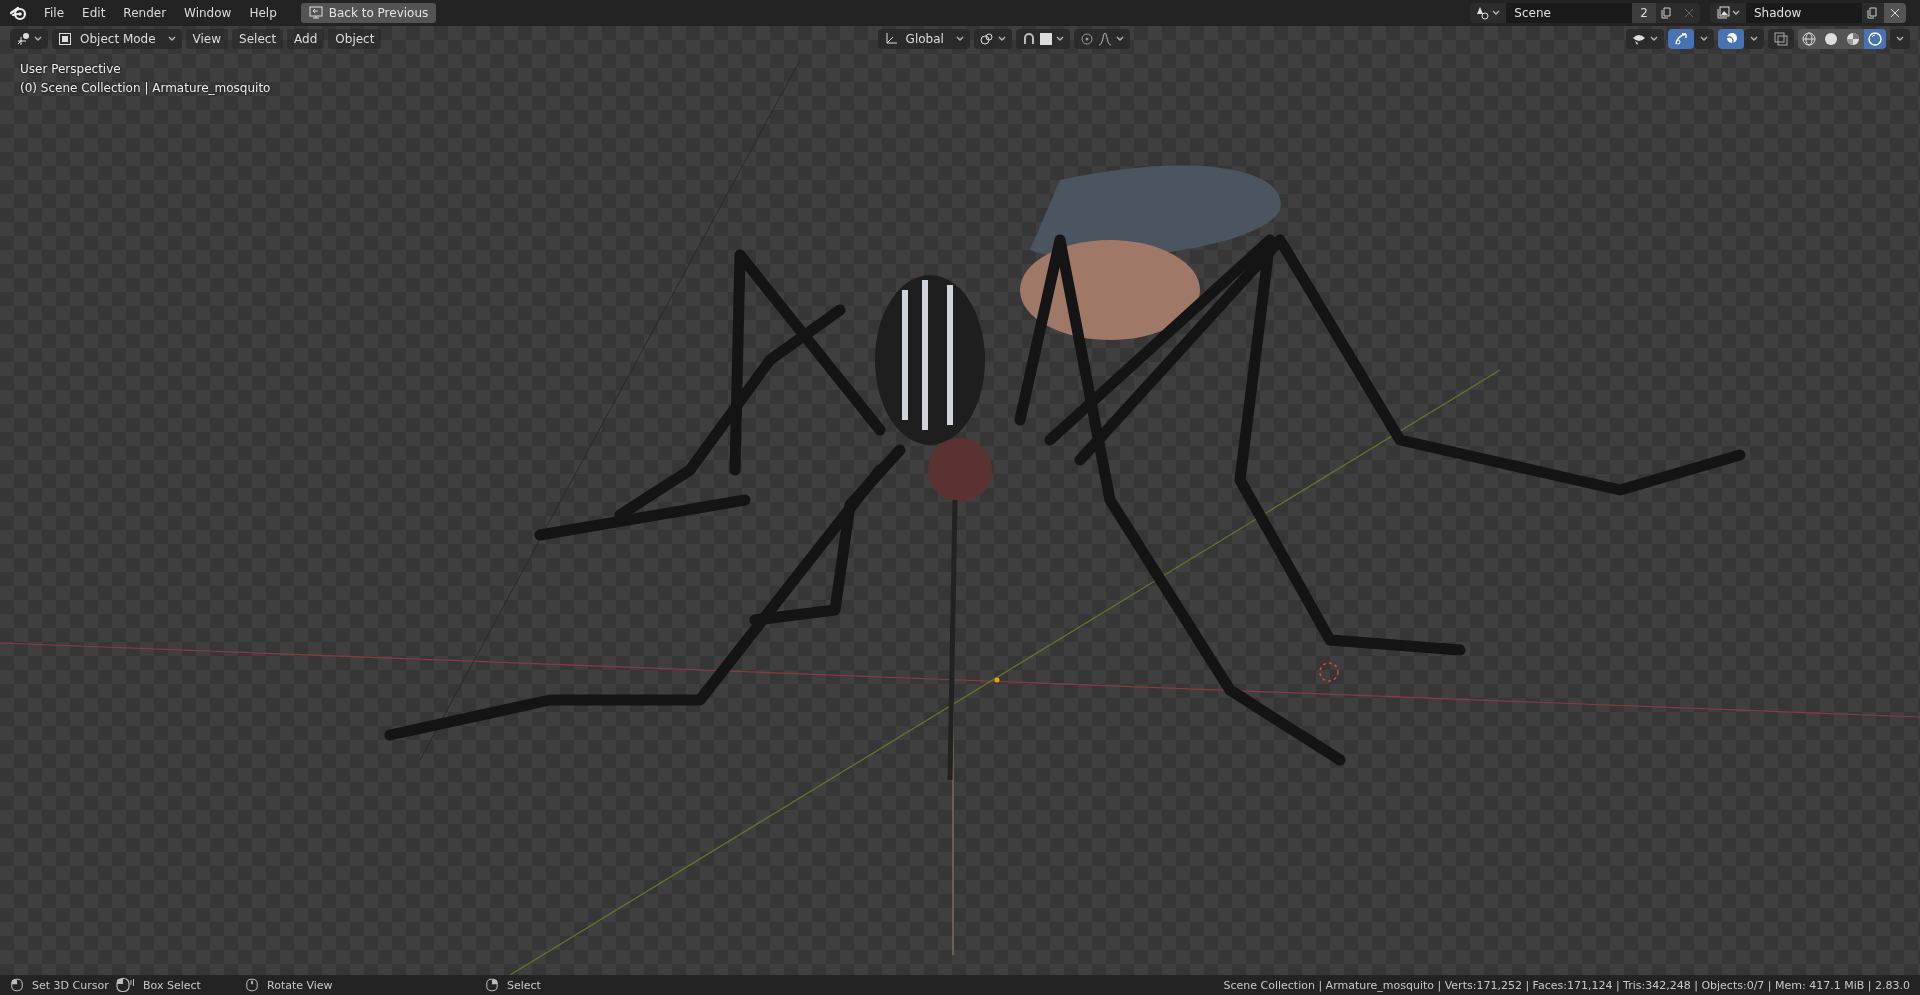  Describe the element at coordinates (1483, 13) in the screenshot. I see `scene-icon` at that location.